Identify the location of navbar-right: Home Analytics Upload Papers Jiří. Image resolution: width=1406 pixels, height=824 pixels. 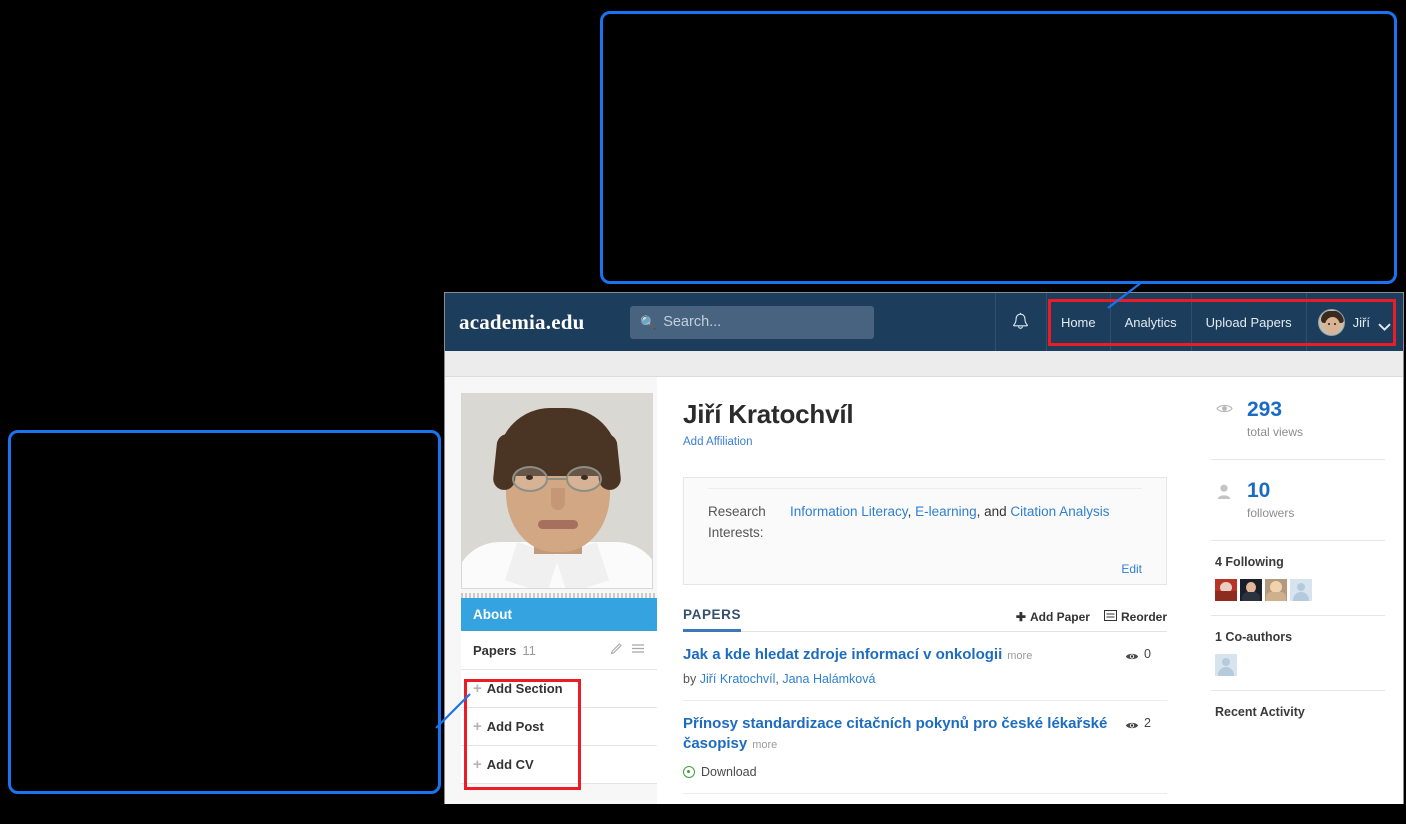
(1198, 322).